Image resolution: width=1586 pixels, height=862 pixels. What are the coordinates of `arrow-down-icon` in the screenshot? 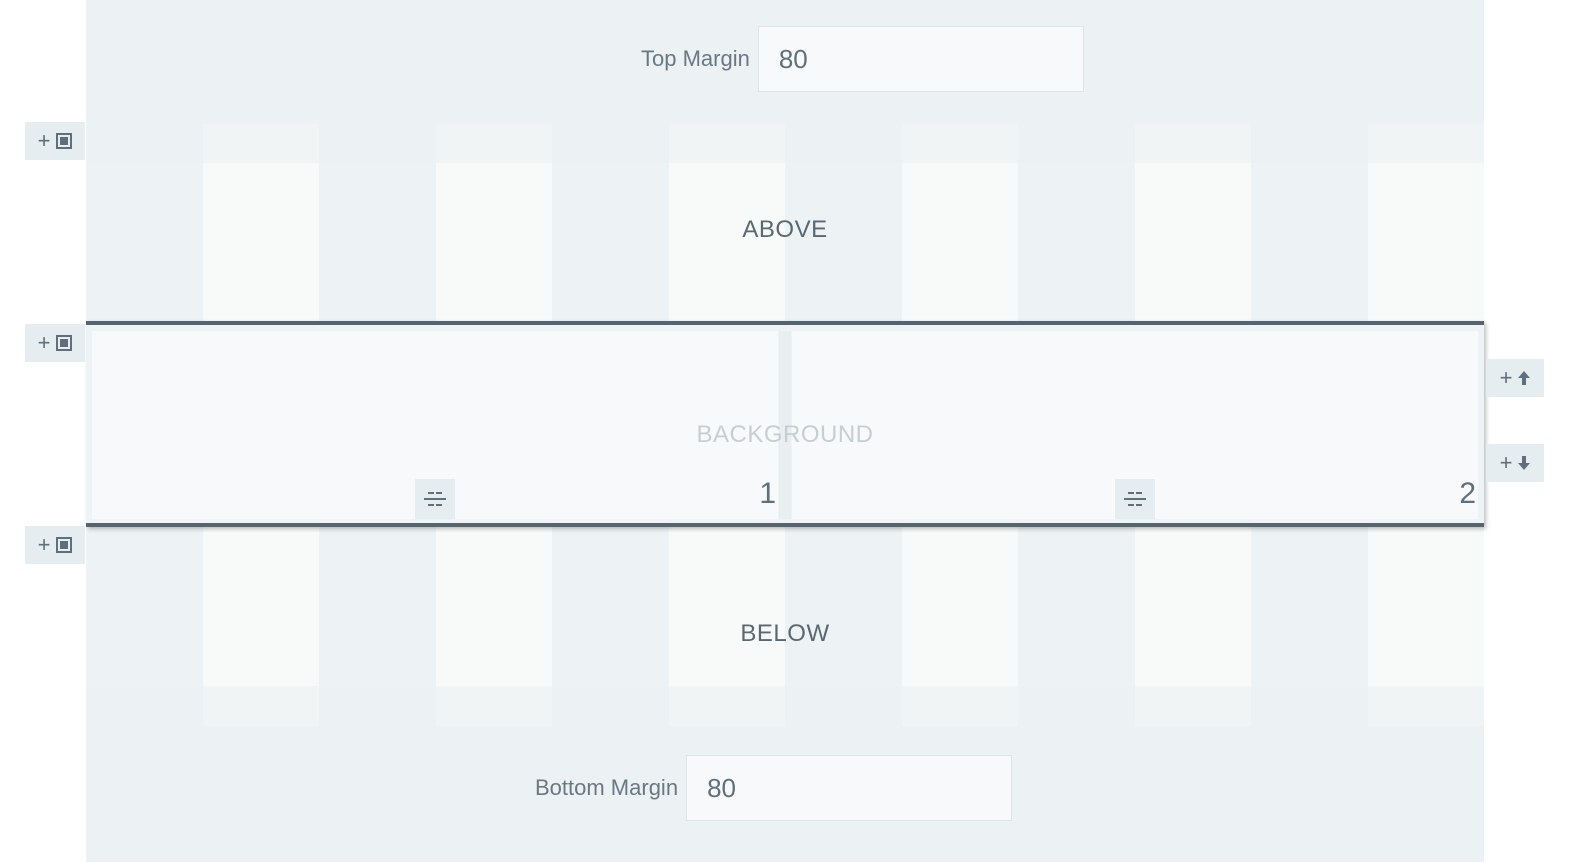 It's located at (1524, 463).